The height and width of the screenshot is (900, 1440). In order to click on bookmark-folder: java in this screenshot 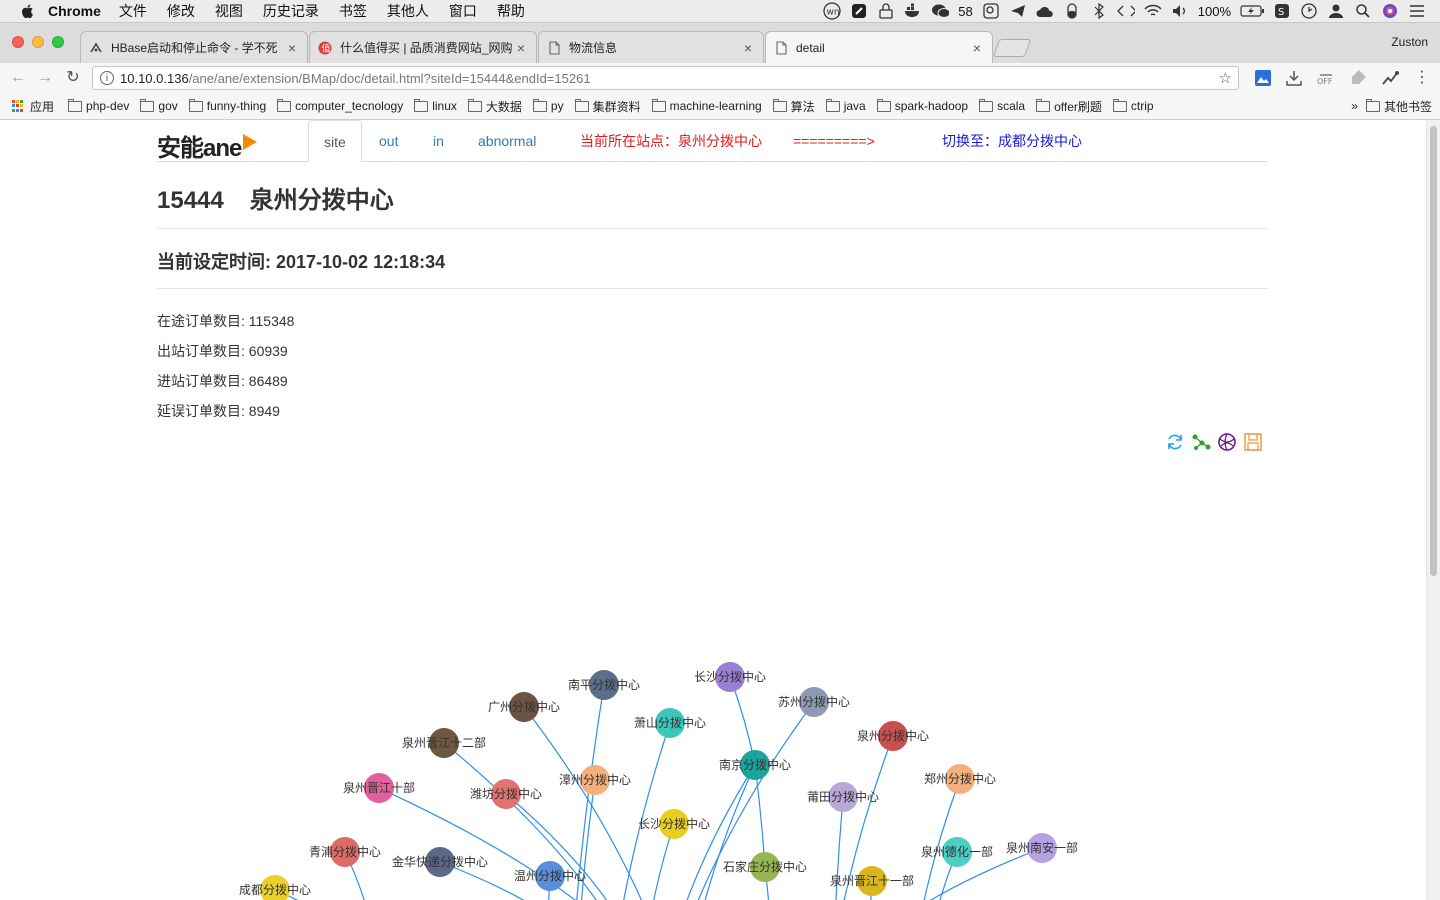, I will do `click(845, 105)`.